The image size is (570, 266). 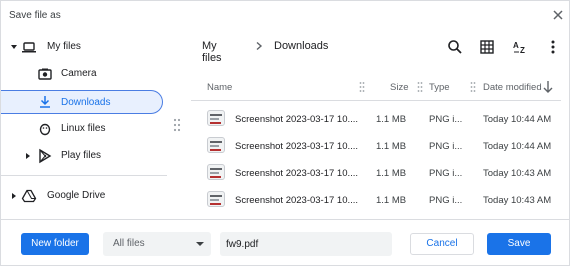 What do you see at coordinates (129, 243) in the screenshot?
I see `file-type-value: All files` at bounding box center [129, 243].